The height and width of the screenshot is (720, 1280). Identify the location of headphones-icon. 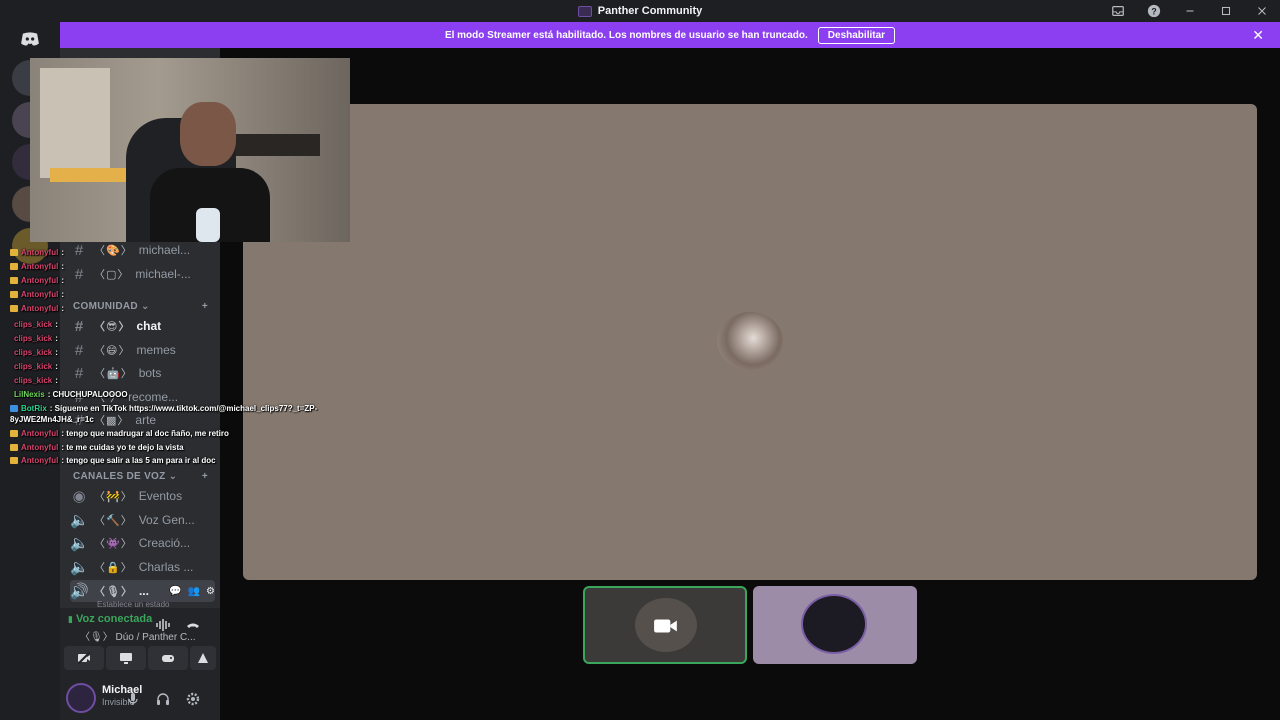
(163, 699).